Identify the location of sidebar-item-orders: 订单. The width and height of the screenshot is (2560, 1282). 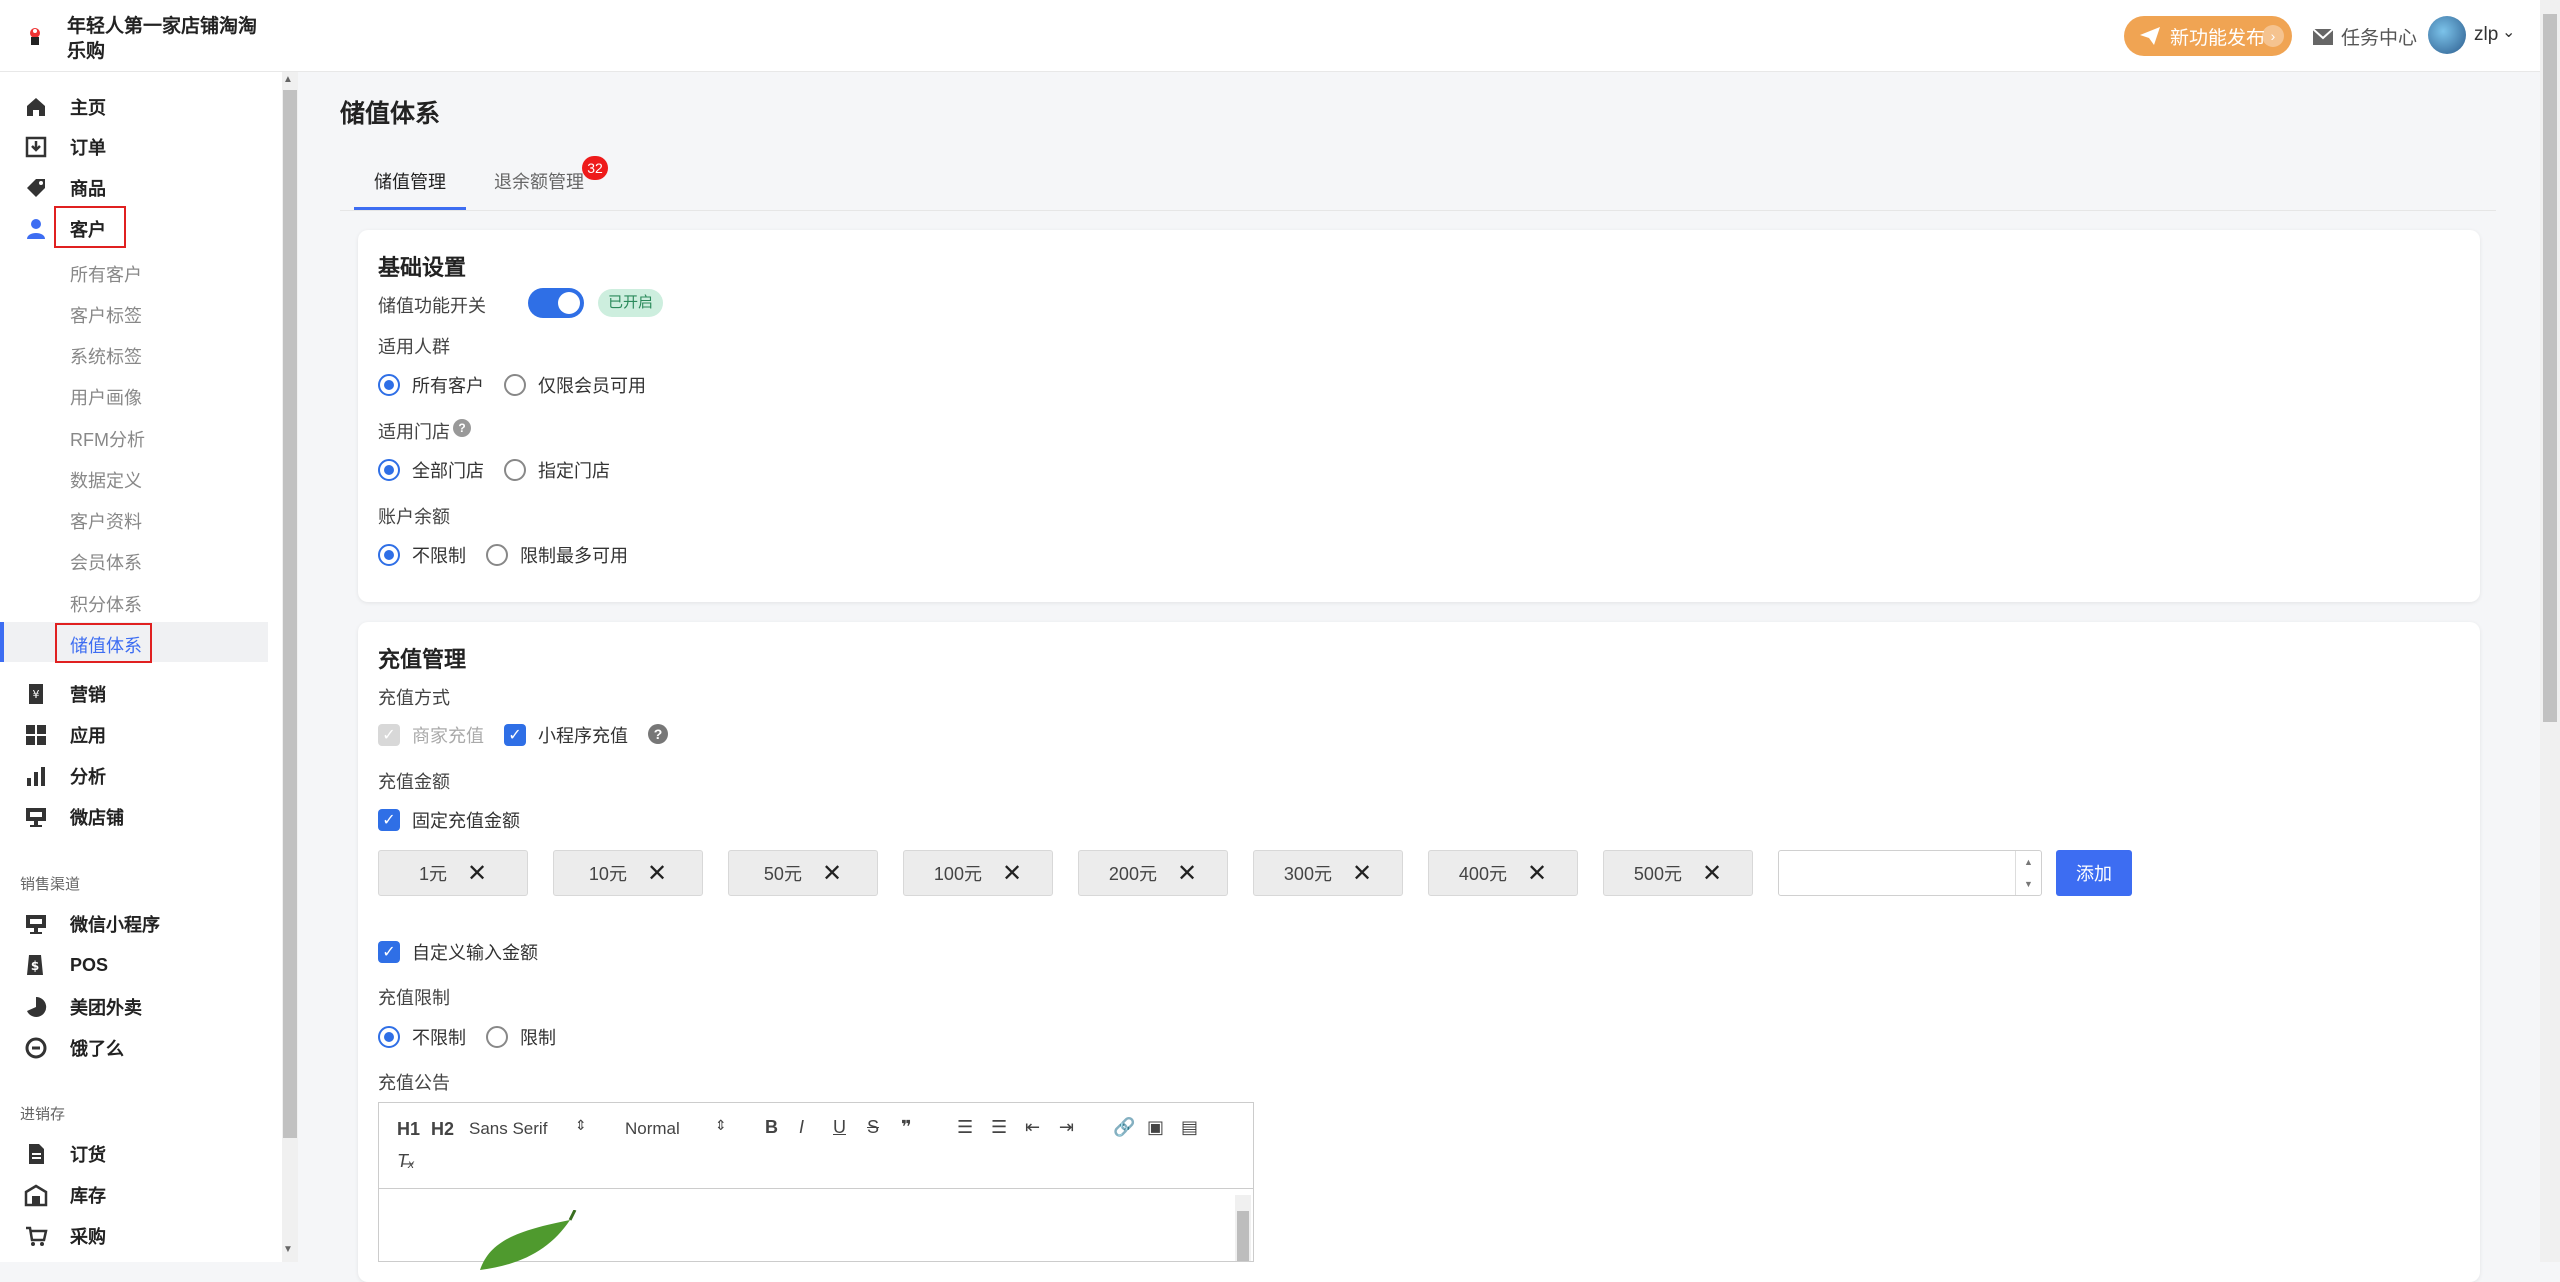
(134, 147).